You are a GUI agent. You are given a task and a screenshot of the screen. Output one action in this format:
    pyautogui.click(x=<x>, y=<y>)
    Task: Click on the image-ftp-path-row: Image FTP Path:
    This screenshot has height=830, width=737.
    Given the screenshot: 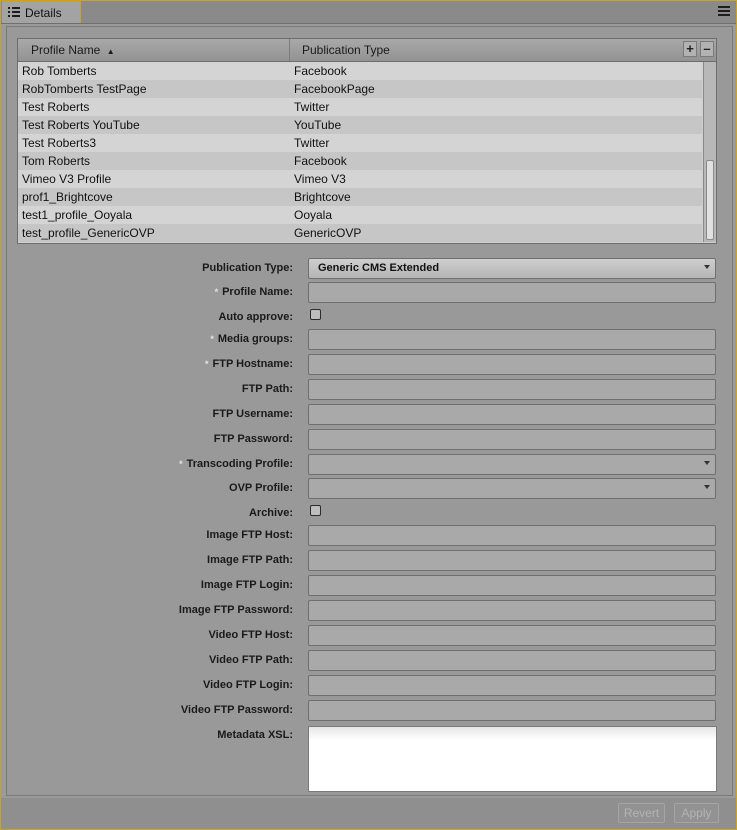 What is the action you would take?
    pyautogui.click(x=370, y=561)
    